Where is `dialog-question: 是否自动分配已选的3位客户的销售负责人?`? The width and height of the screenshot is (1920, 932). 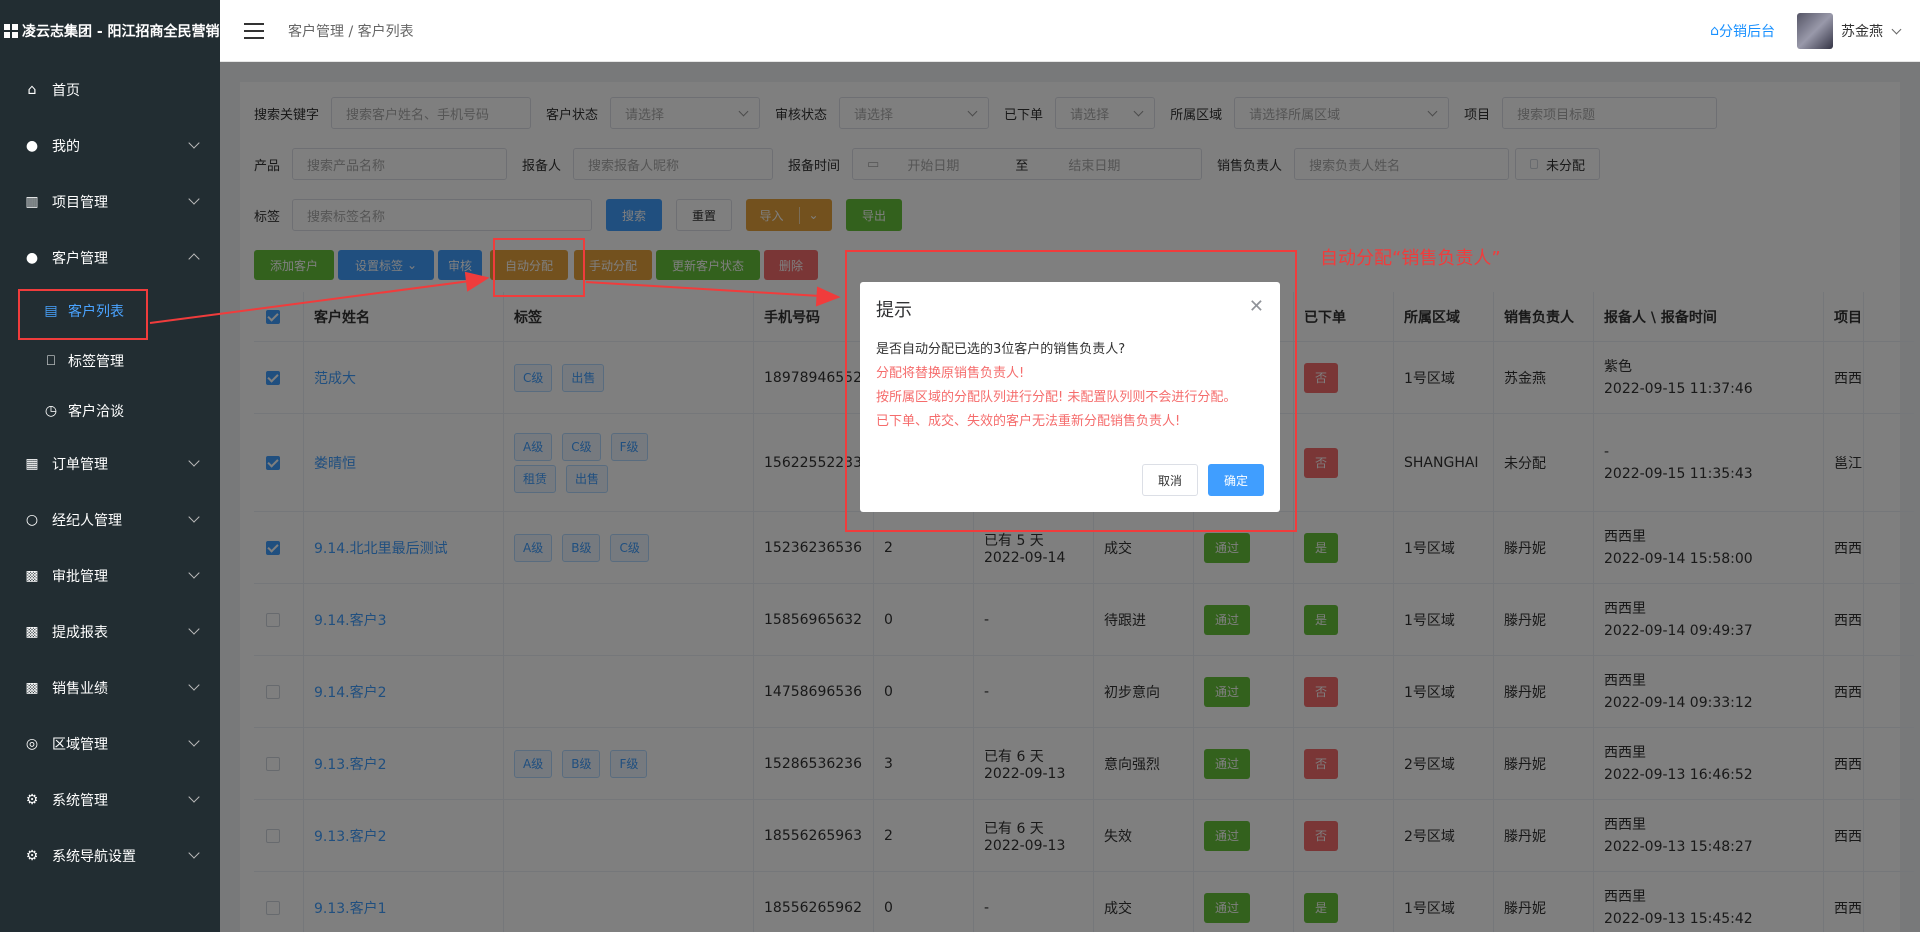 dialog-question: 是否自动分配已选的3位客户的销售负责人? is located at coordinates (1001, 349).